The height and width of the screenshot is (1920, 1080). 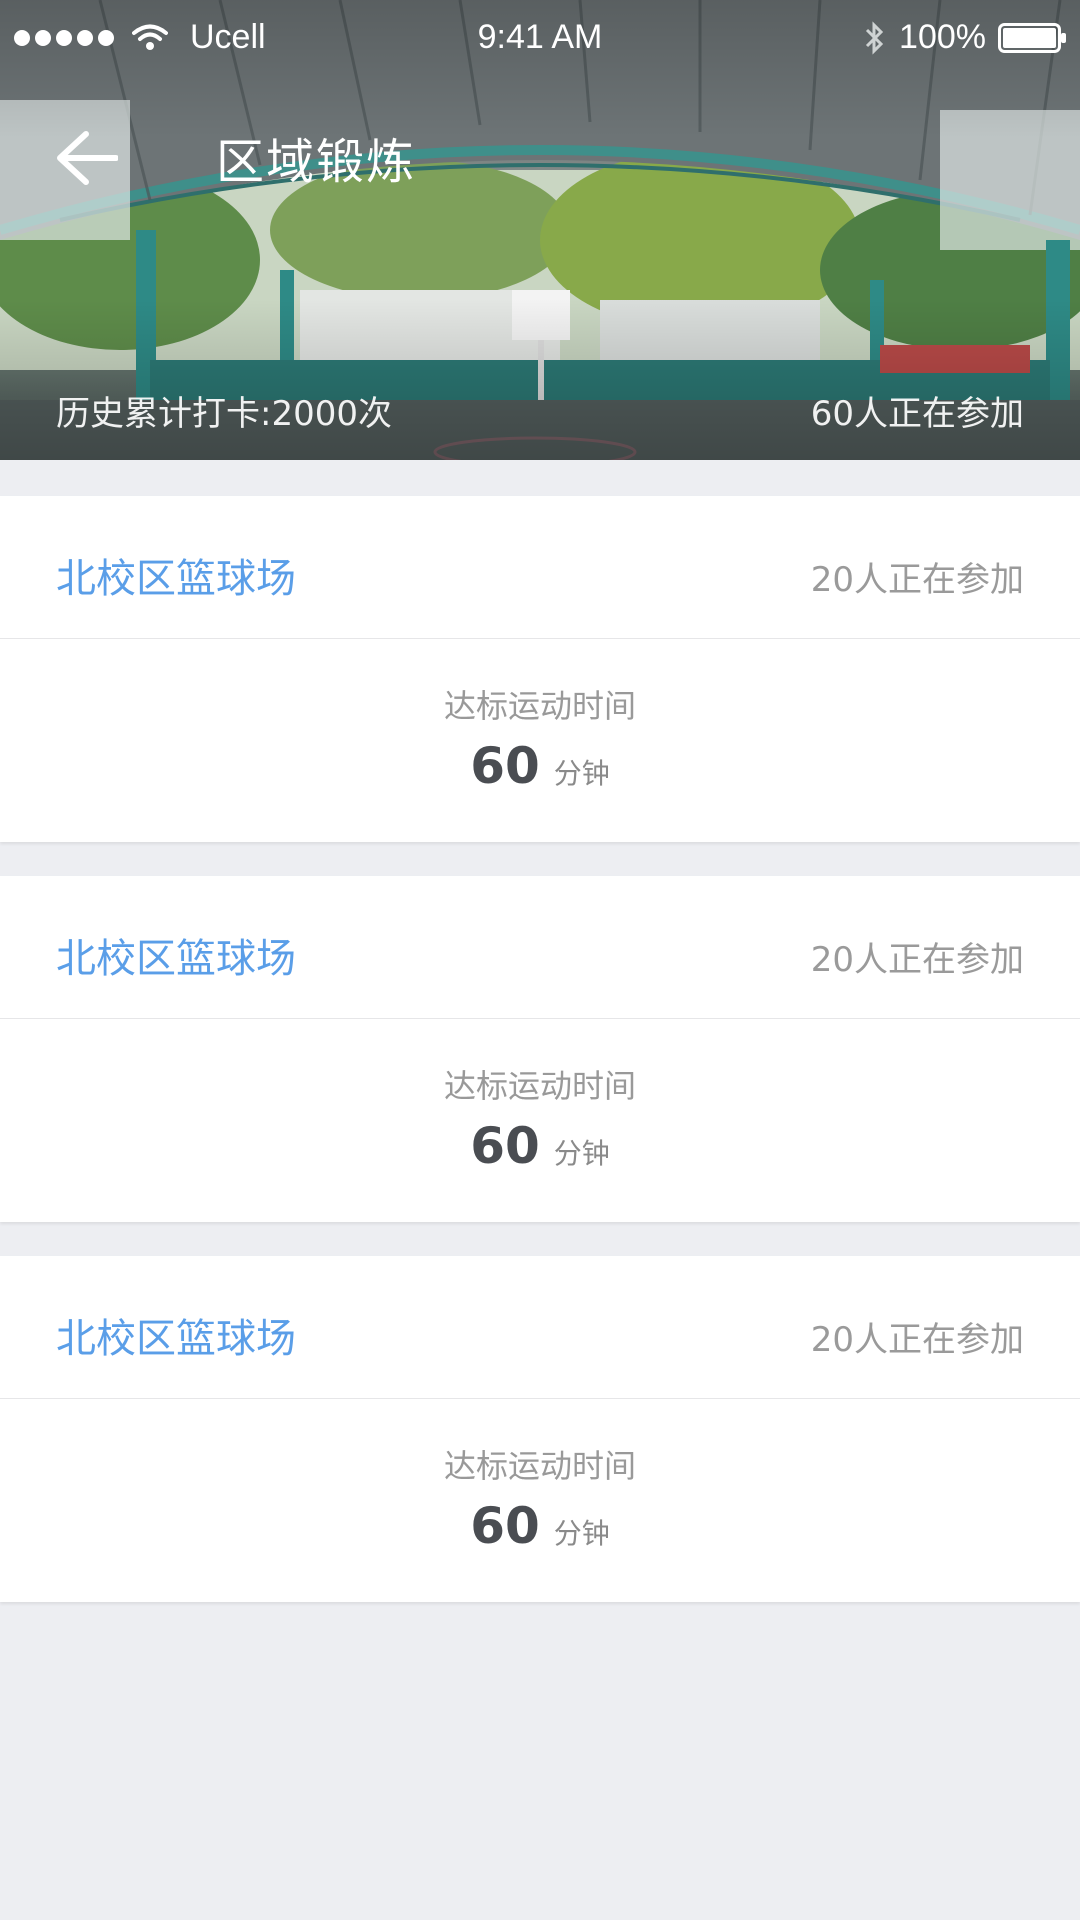 I want to click on bluetooth-icon, so click(x=874, y=37).